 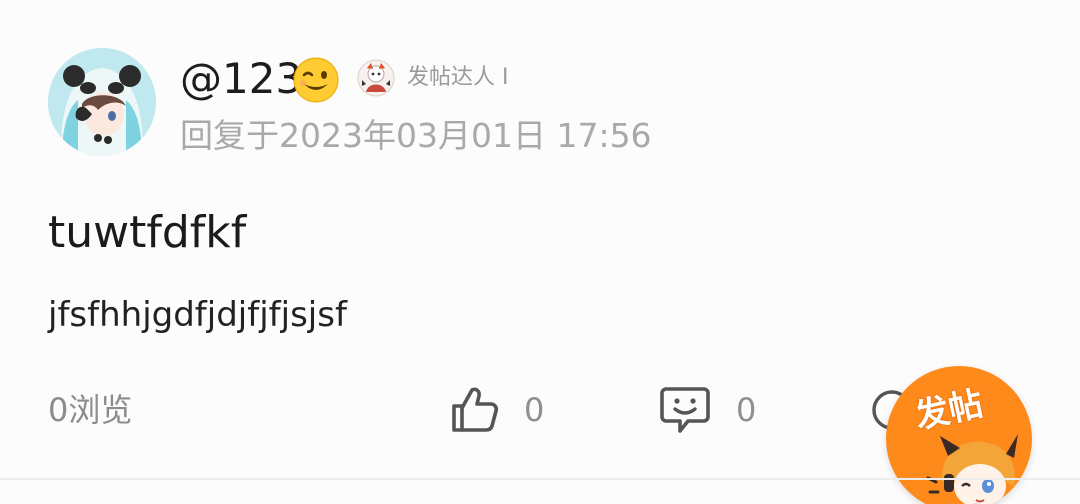 What do you see at coordinates (241, 79) in the screenshot?
I see `username: @123` at bounding box center [241, 79].